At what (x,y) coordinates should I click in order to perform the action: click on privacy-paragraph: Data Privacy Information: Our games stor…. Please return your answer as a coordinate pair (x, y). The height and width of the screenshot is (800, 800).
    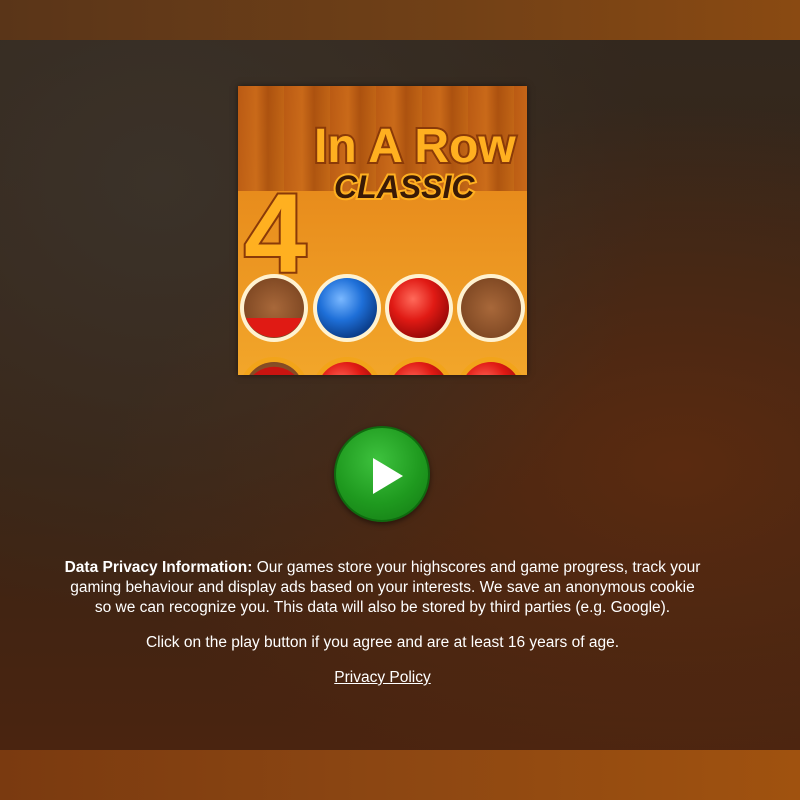
    Looking at the image, I should click on (382, 588).